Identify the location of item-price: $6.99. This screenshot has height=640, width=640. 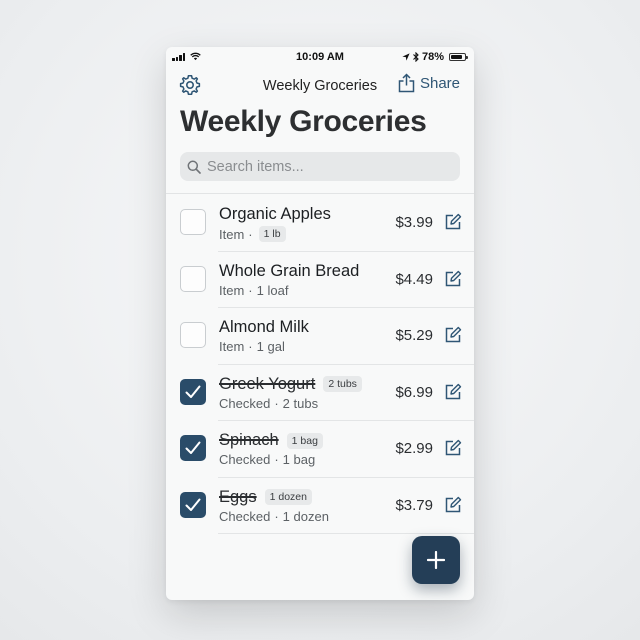
(414, 392).